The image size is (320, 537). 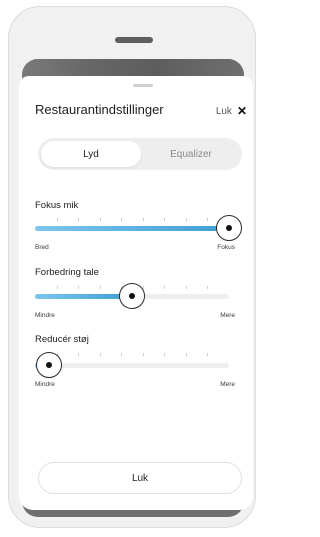 I want to click on slider-thumb-reducer-stoj, so click(x=48, y=365).